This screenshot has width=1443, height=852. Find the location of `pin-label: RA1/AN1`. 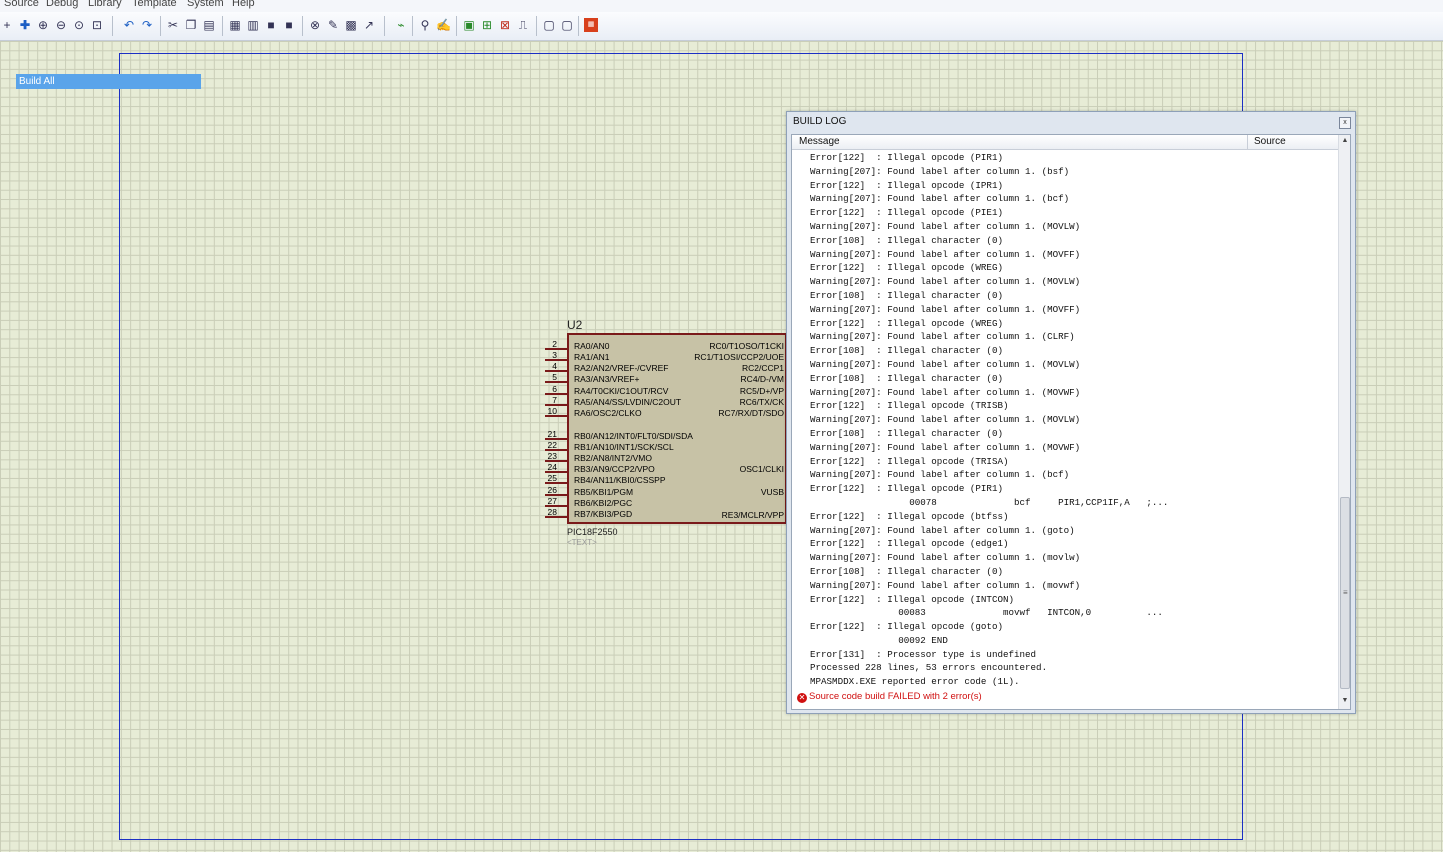

pin-label: RA1/AN1 is located at coordinates (592, 357).